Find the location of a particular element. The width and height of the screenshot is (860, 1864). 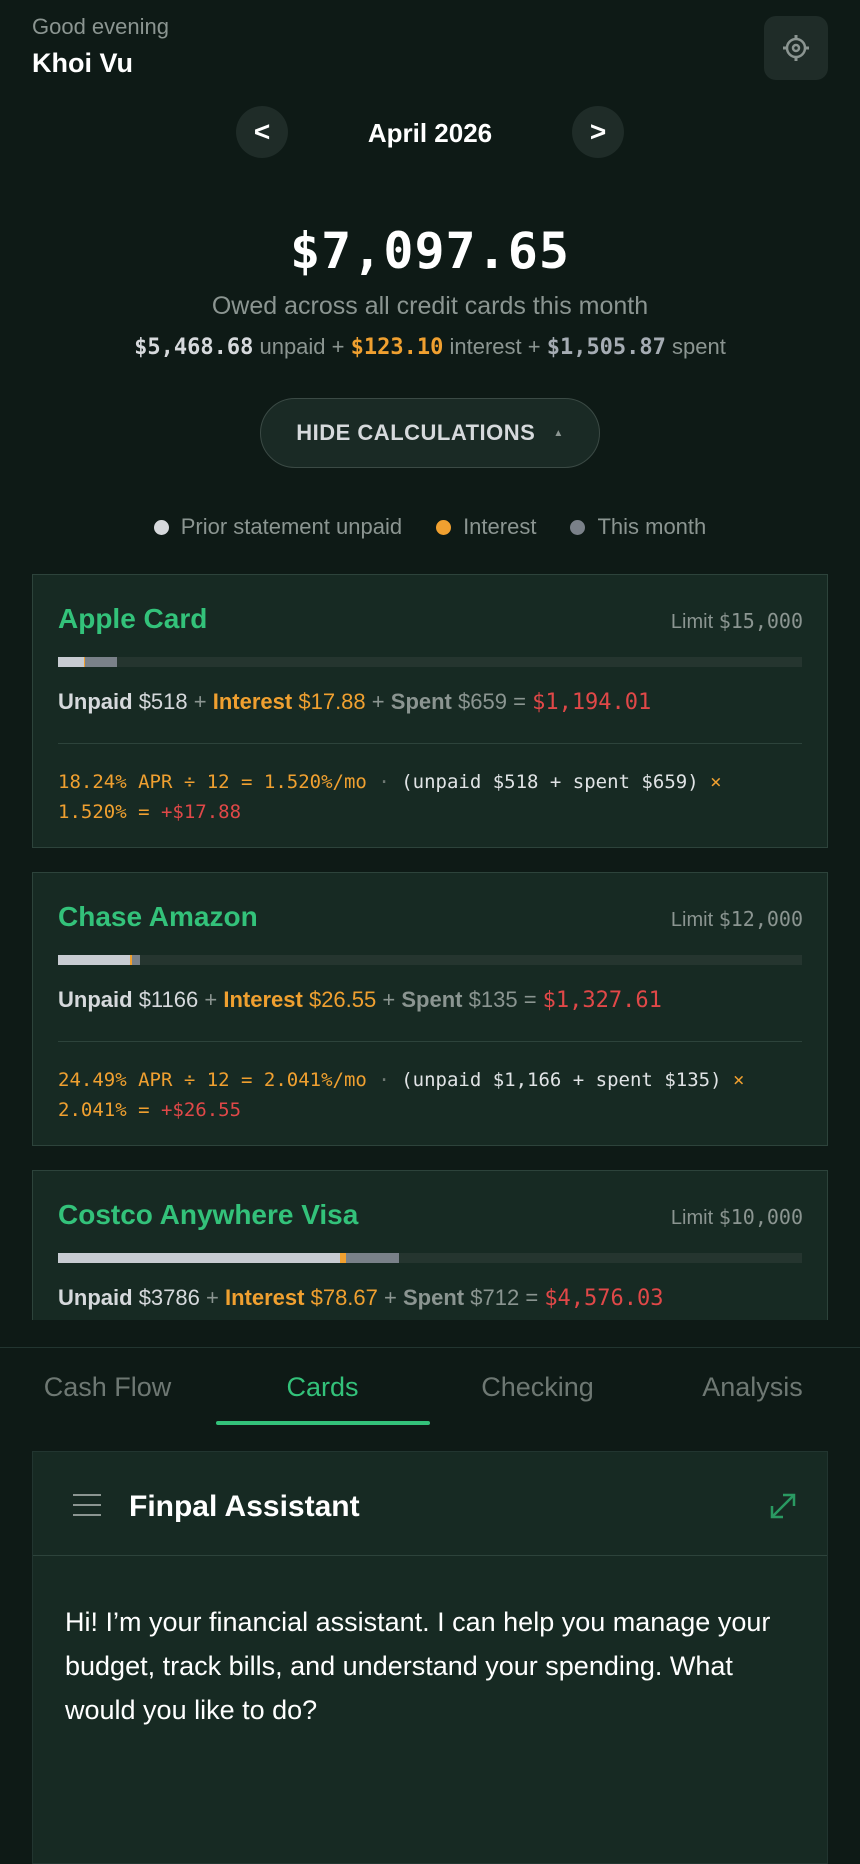

card-name: Costco Anywhere Visa is located at coordinates (208, 1214).